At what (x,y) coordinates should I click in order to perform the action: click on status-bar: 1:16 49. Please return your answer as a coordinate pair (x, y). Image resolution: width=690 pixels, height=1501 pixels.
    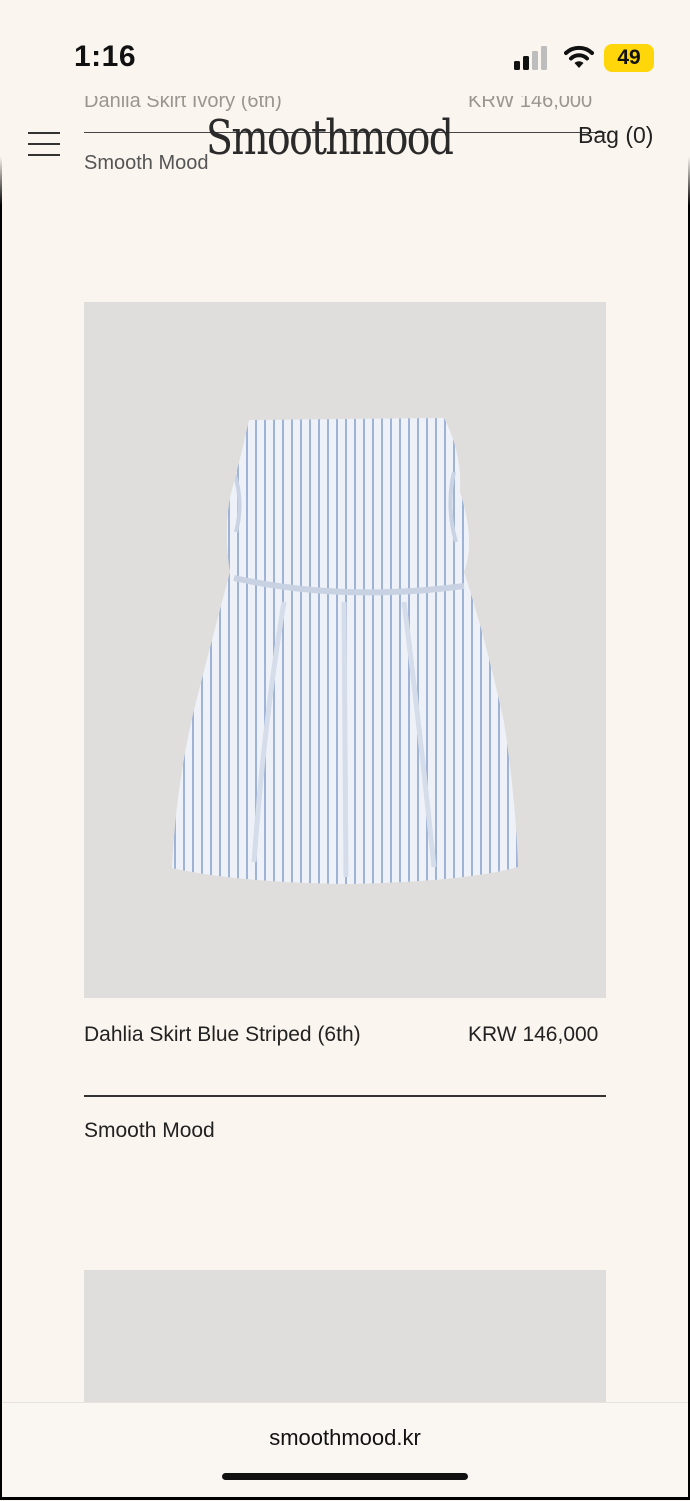
    Looking at the image, I should click on (345, 48).